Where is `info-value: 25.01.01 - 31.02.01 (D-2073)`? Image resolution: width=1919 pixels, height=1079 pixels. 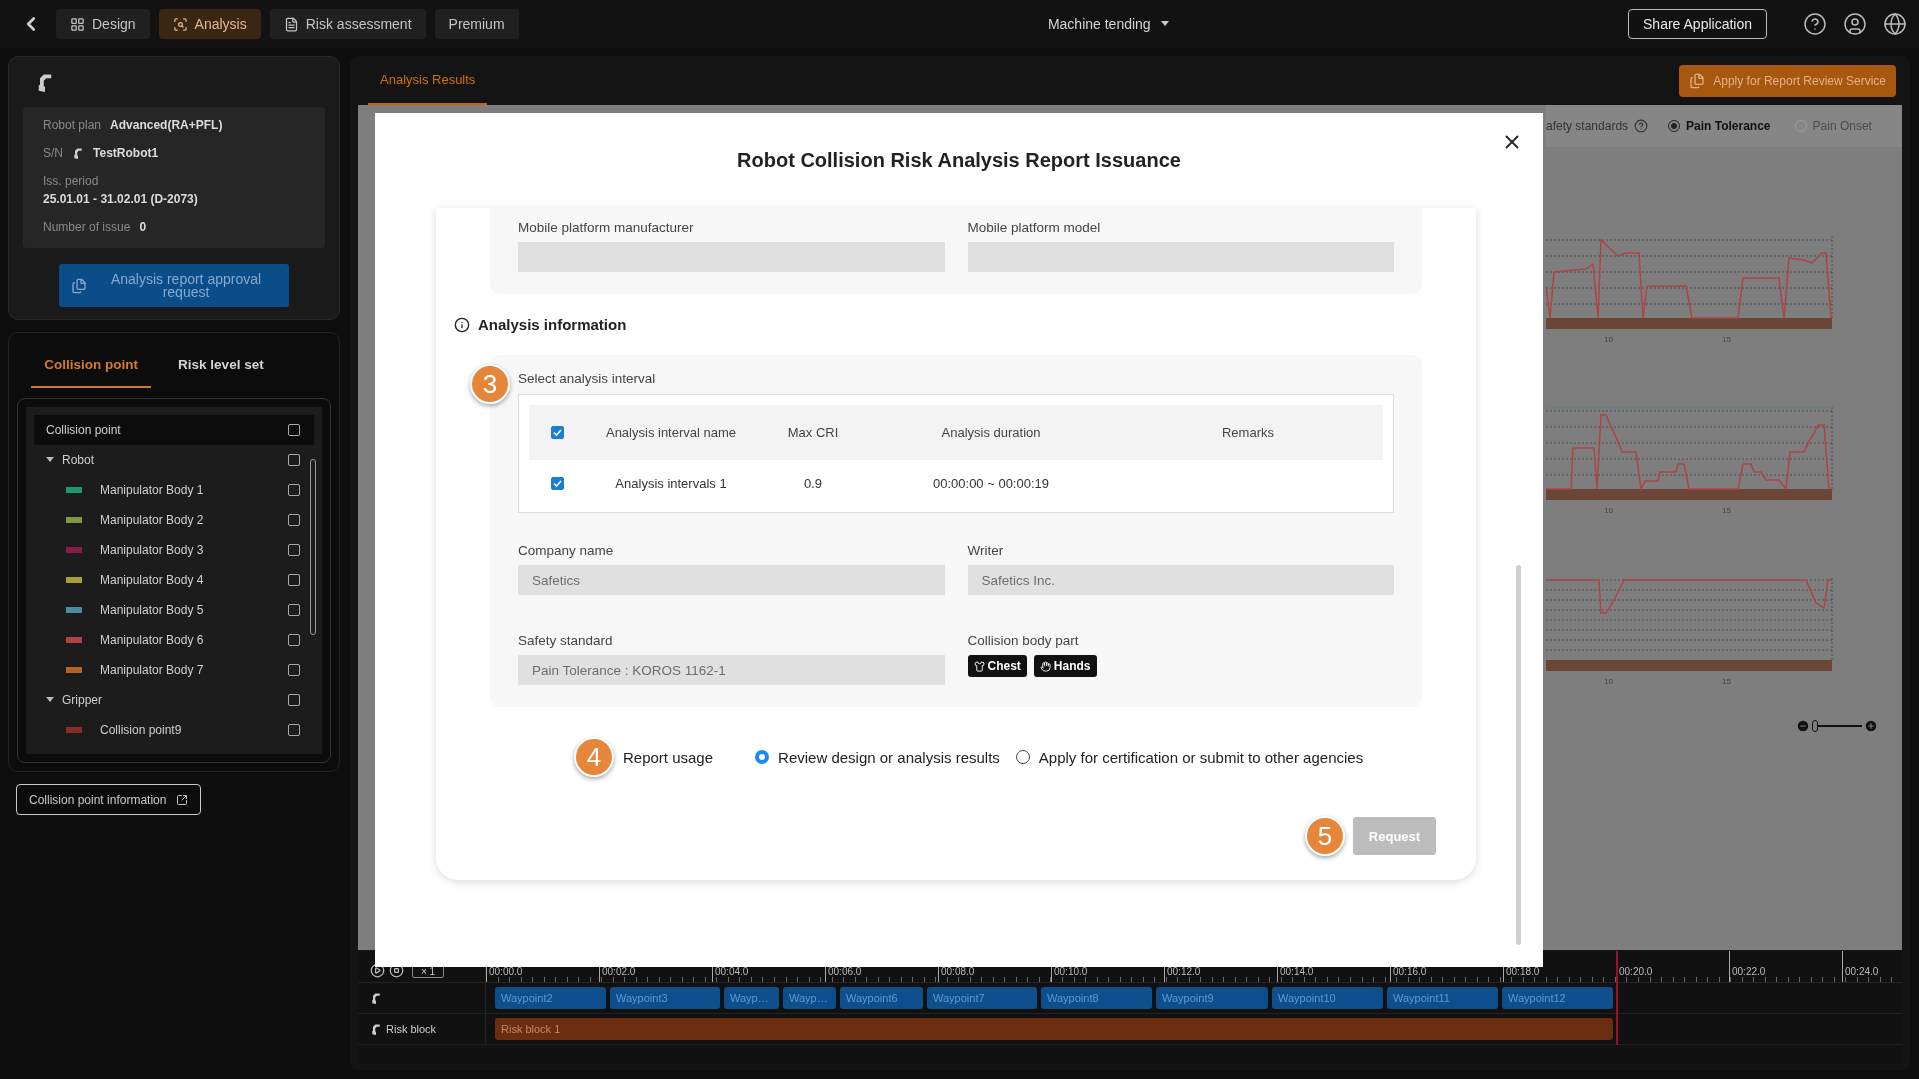
info-value: 25.01.01 - 31.02.01 (D-2073) is located at coordinates (120, 199).